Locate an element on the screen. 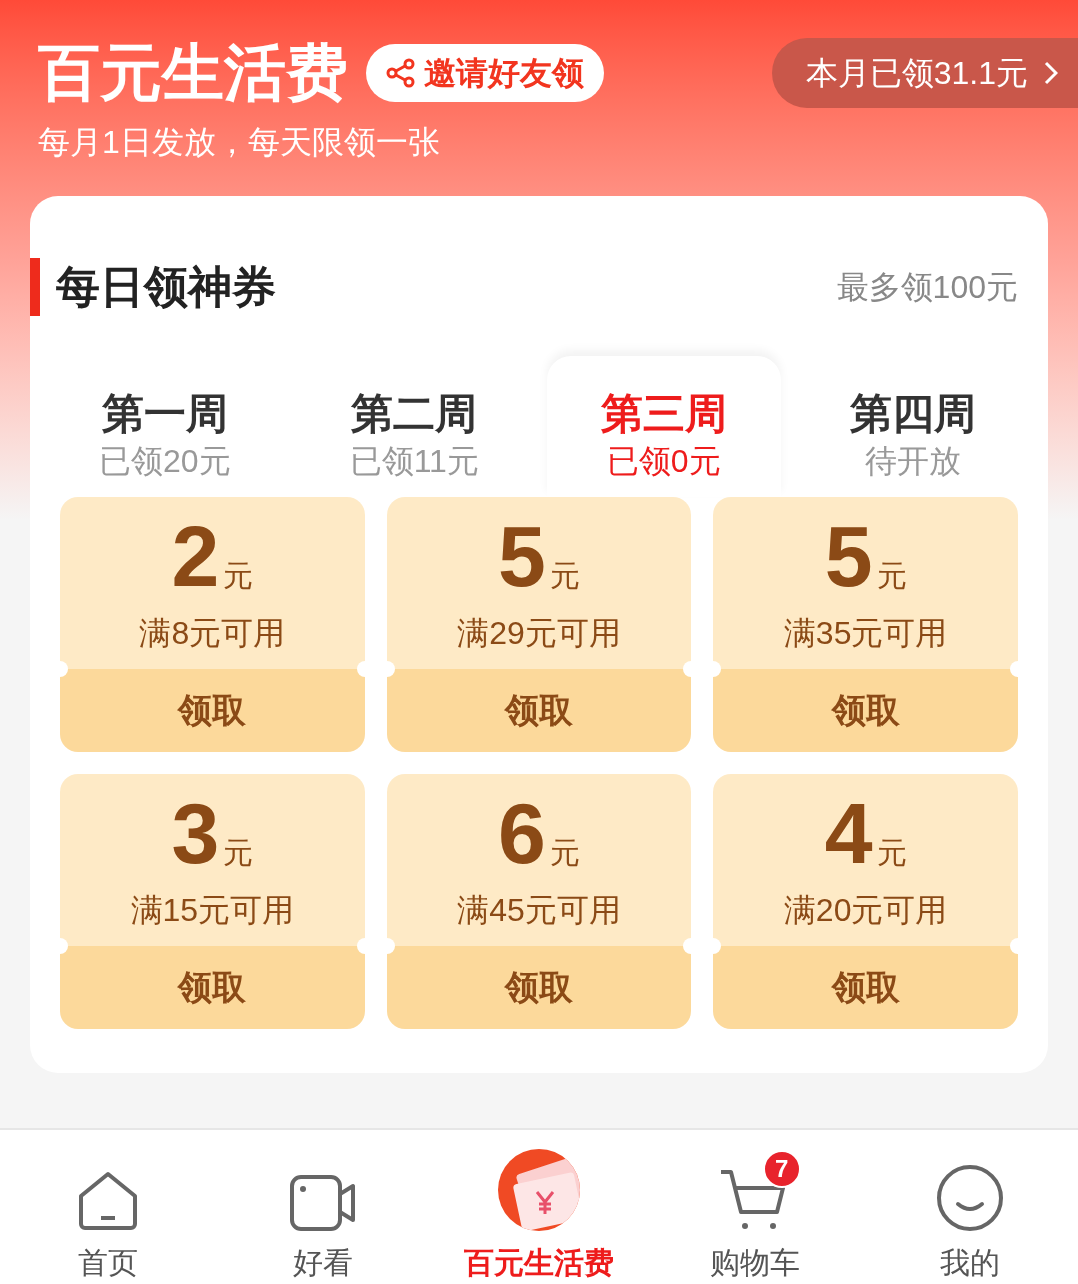  invite-button: 邀请好友领 is located at coordinates (485, 73).